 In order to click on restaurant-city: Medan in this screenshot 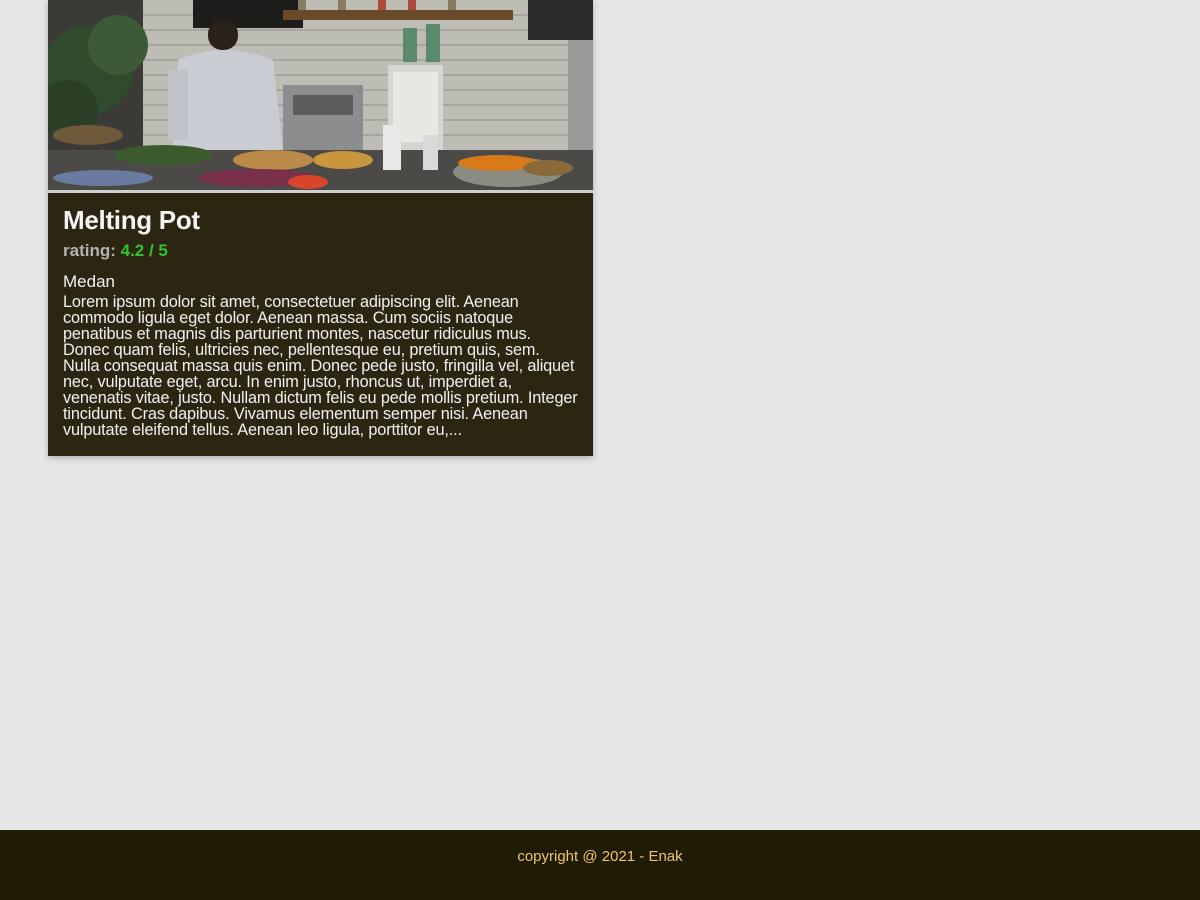, I will do `click(89, 281)`.